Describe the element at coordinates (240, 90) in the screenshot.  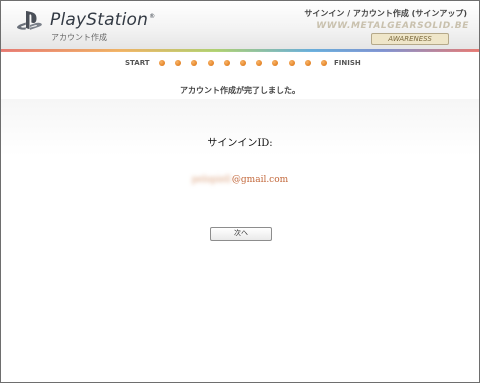
I see `completion-message: アカウント作成が完了しました。` at that location.